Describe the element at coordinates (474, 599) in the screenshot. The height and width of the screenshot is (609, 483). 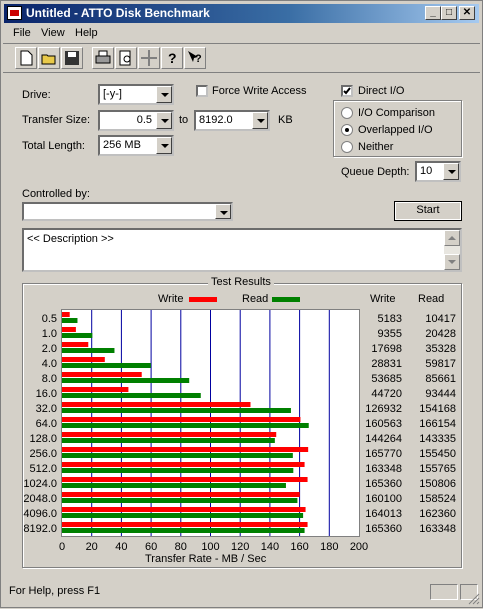
I see `resize-grip-icon` at that location.